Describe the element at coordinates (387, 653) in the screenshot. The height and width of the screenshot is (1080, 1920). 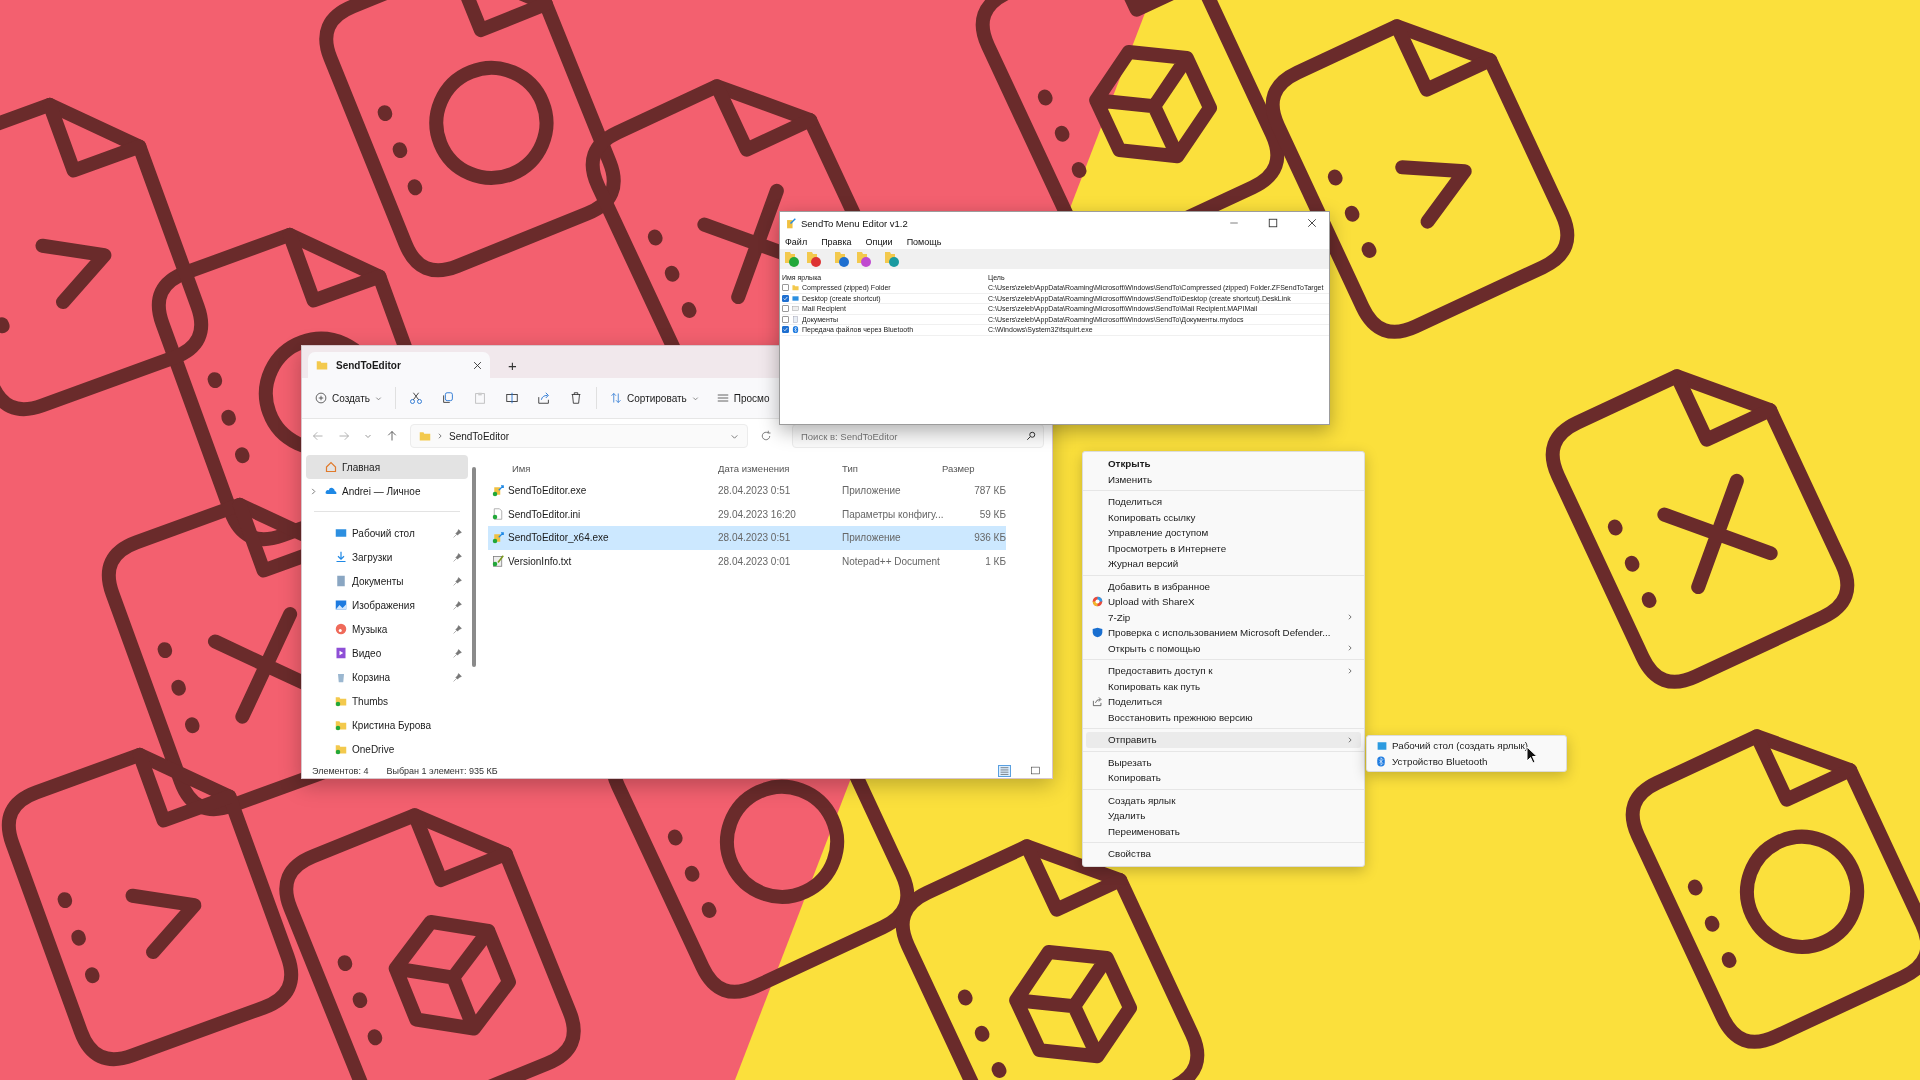
I see `sidebar-item: Видео` at that location.